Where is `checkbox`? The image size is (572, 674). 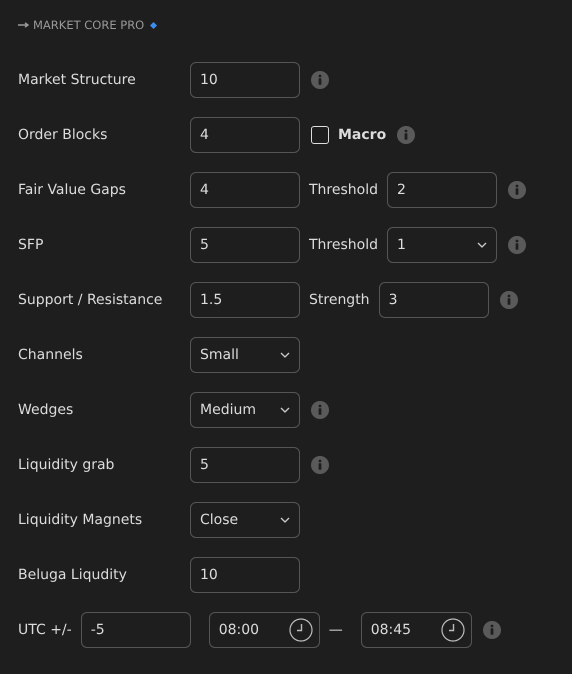
checkbox is located at coordinates (320, 135).